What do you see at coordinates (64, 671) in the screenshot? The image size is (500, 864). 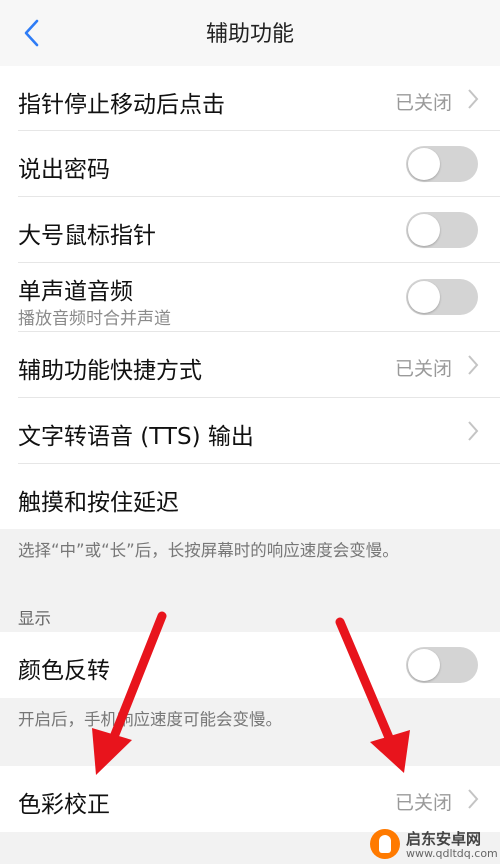 I see `row-label: 颜色反转` at bounding box center [64, 671].